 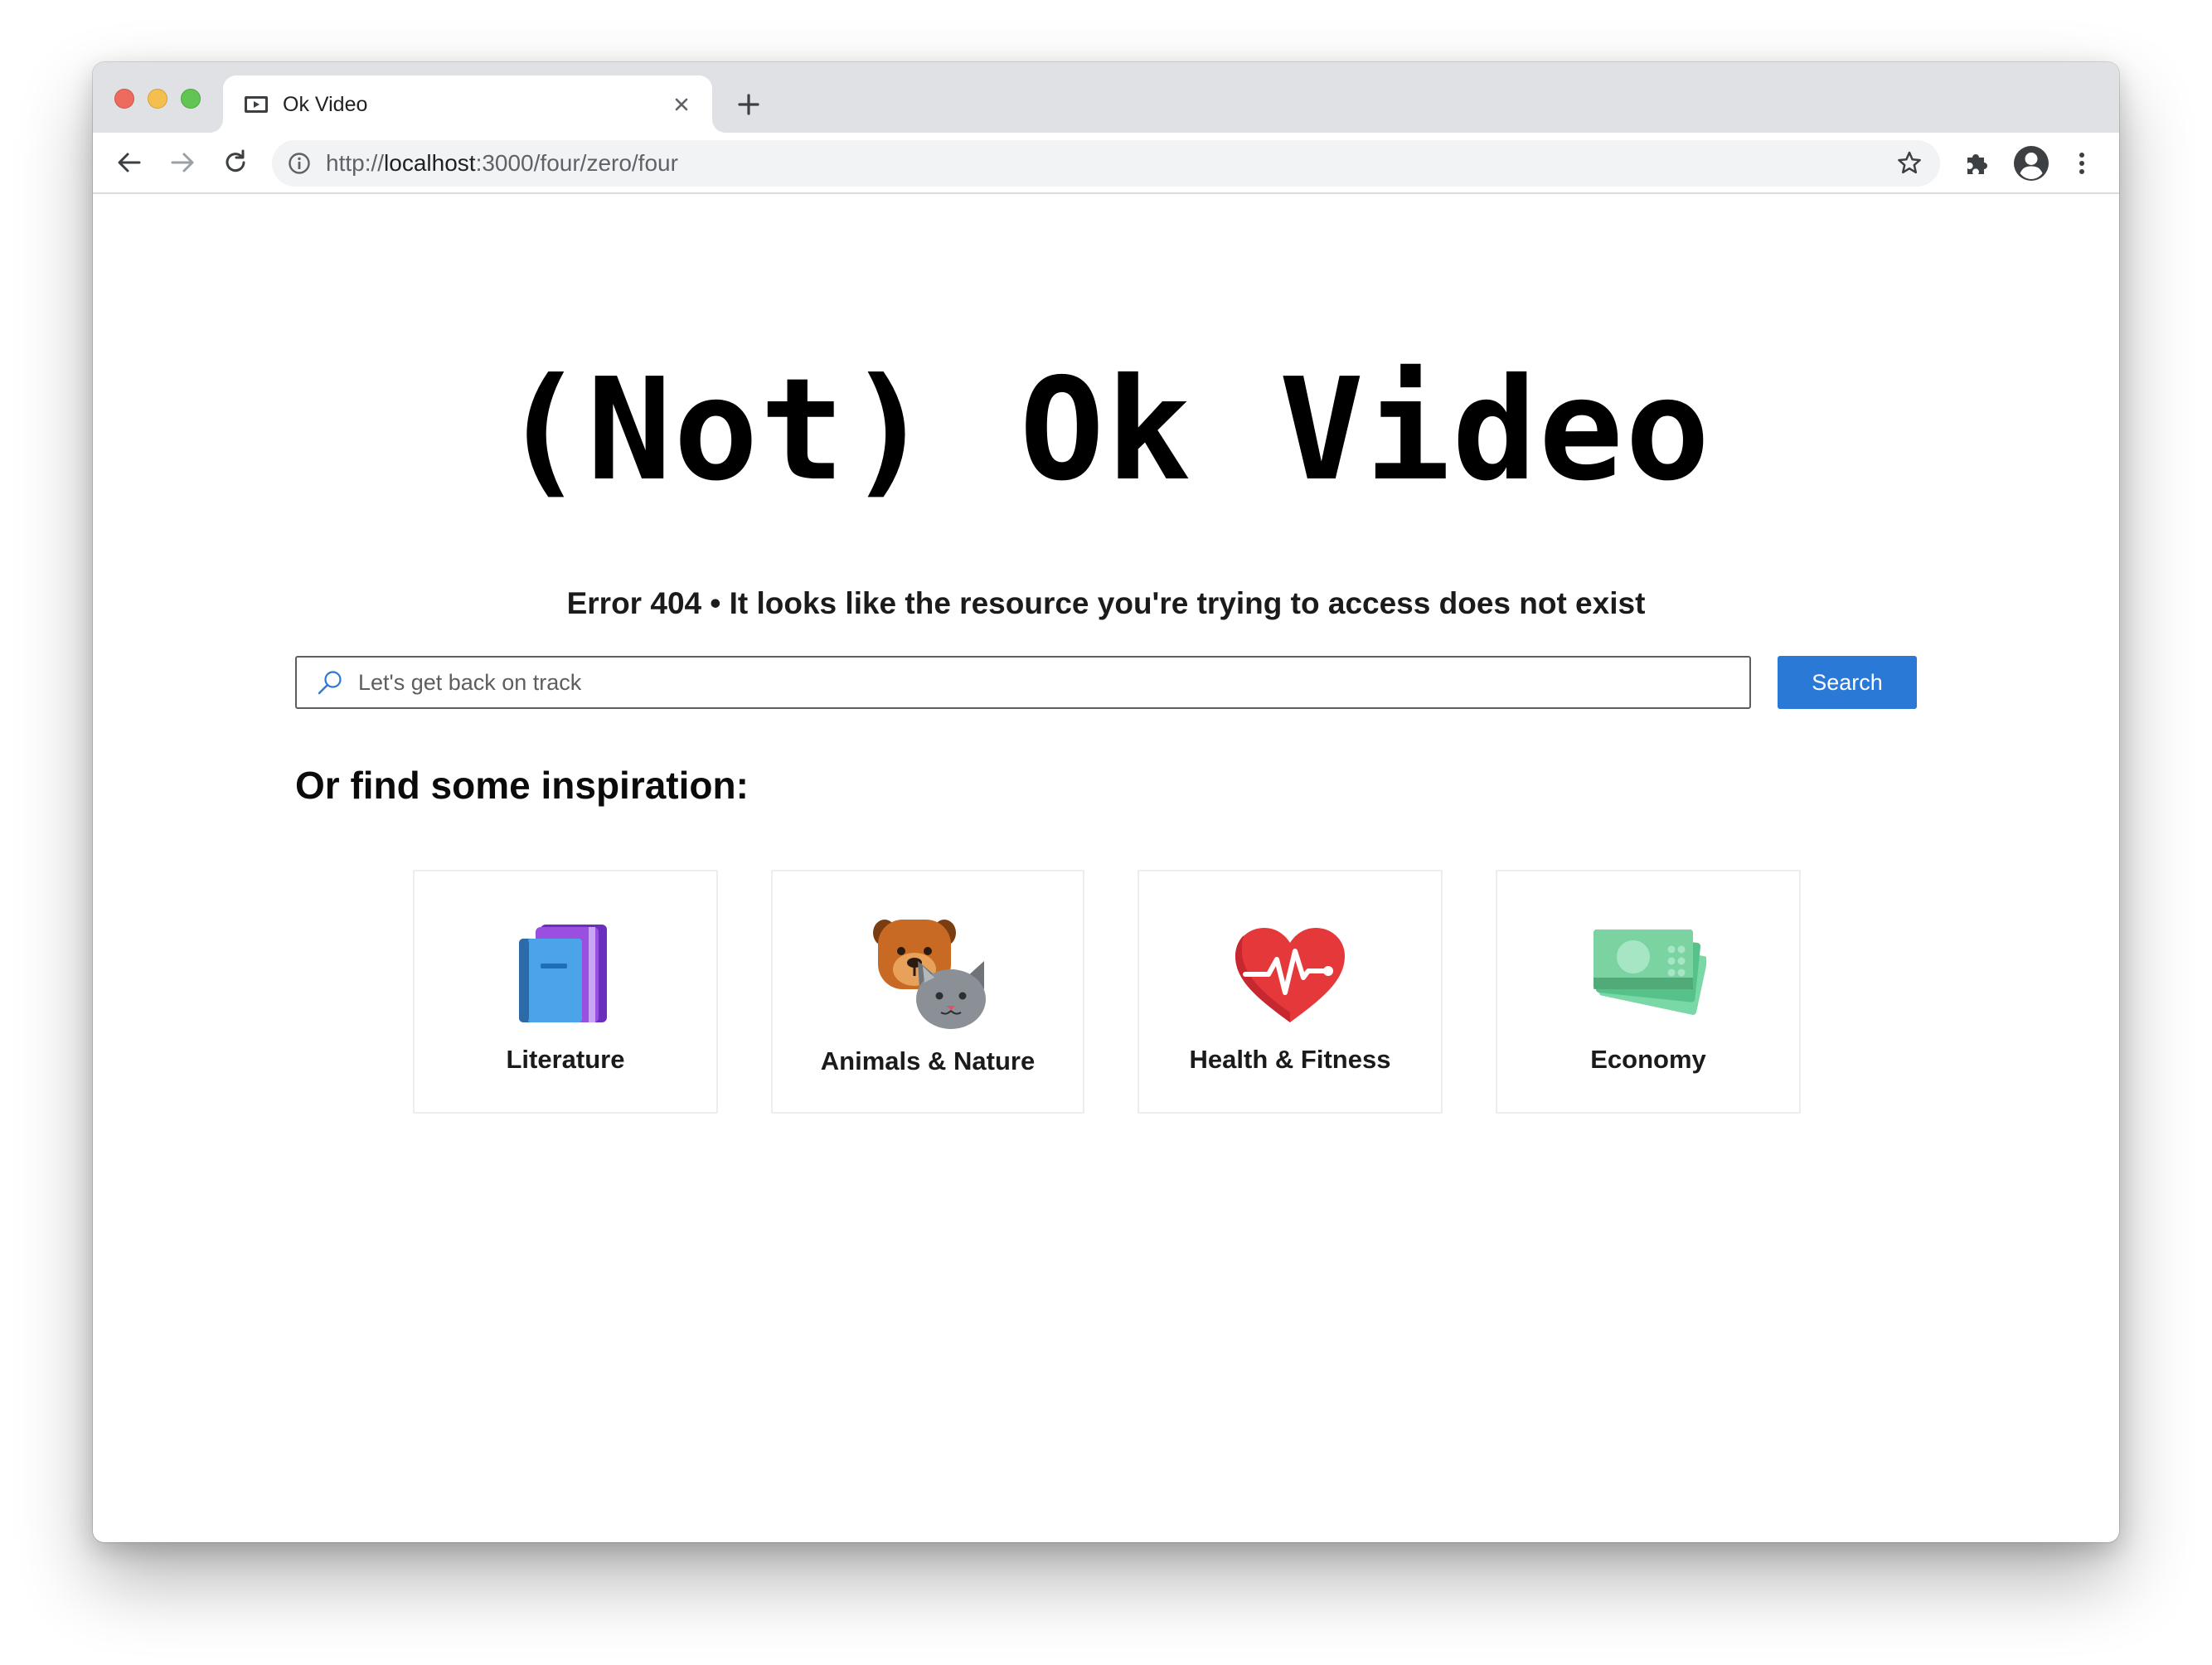 I want to click on category-card-health-fitness: Health & Fitness, so click(x=1290, y=992).